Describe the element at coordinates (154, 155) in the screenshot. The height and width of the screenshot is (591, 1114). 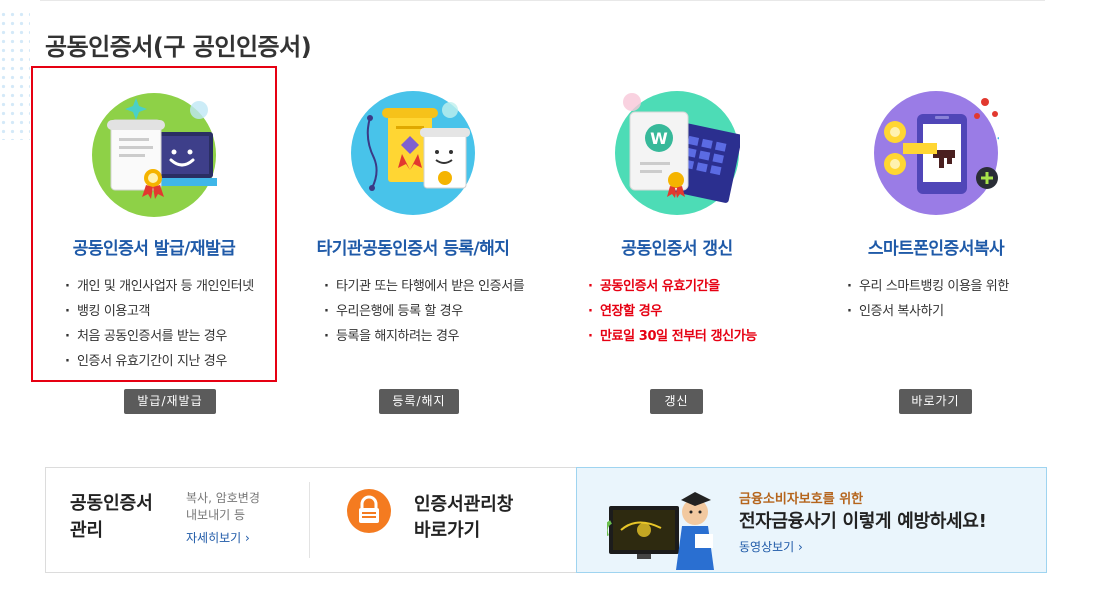
I see `certificate-laptop-icon` at that location.